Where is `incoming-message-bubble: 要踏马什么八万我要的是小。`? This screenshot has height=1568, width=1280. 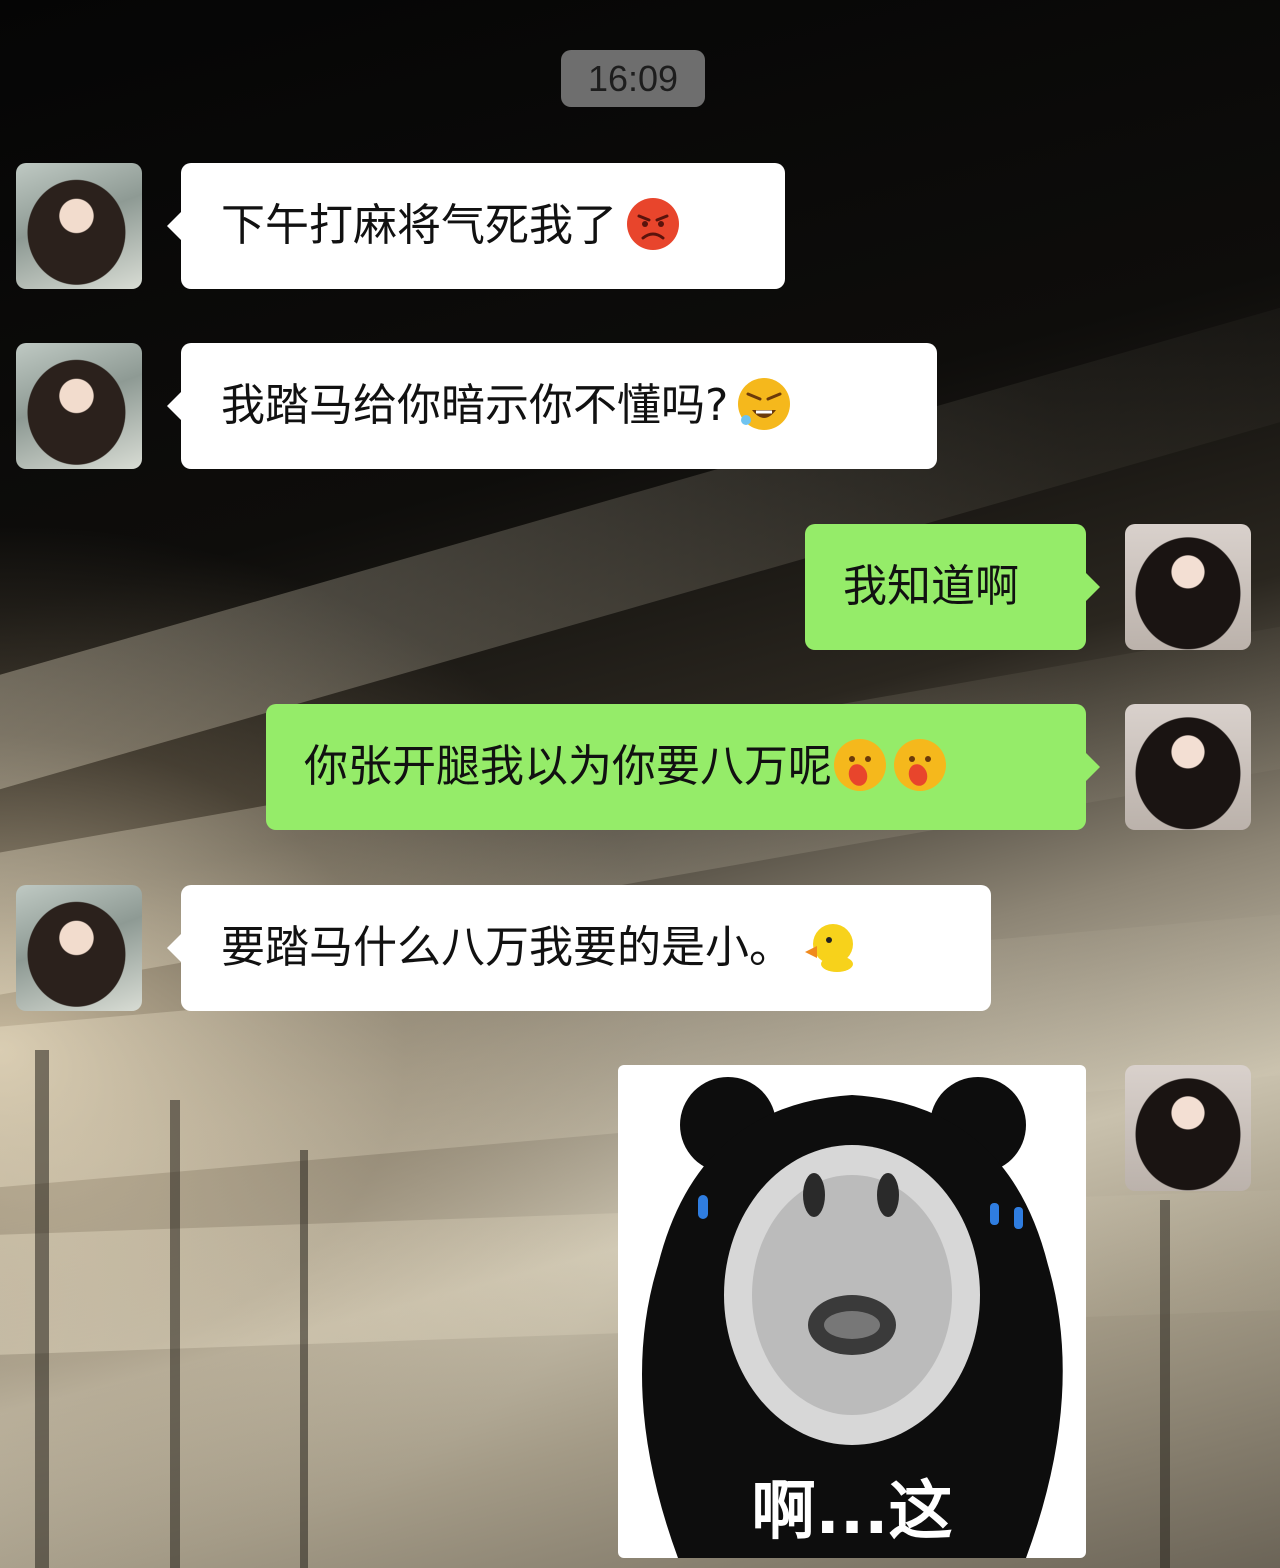 incoming-message-bubble: 要踏马什么八万我要的是小。 is located at coordinates (579, 948).